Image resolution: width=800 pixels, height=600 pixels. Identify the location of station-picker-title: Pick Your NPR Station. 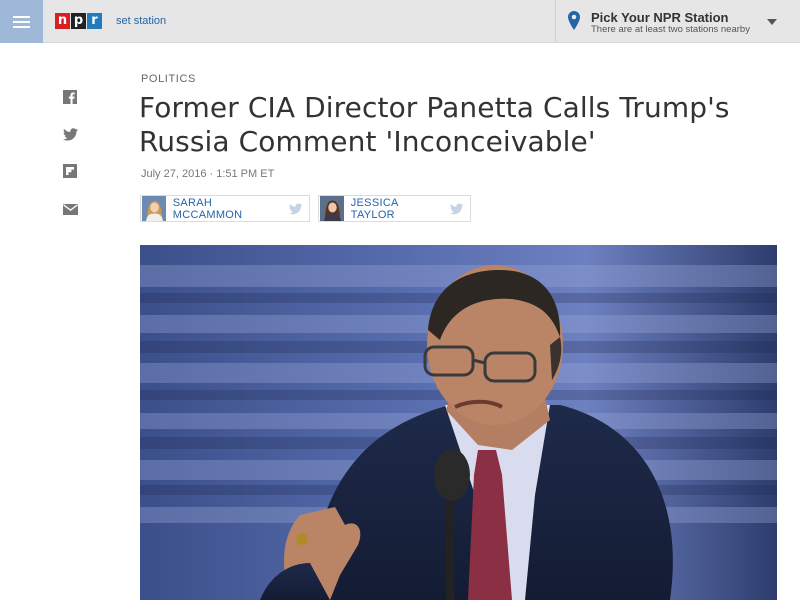
(660, 17).